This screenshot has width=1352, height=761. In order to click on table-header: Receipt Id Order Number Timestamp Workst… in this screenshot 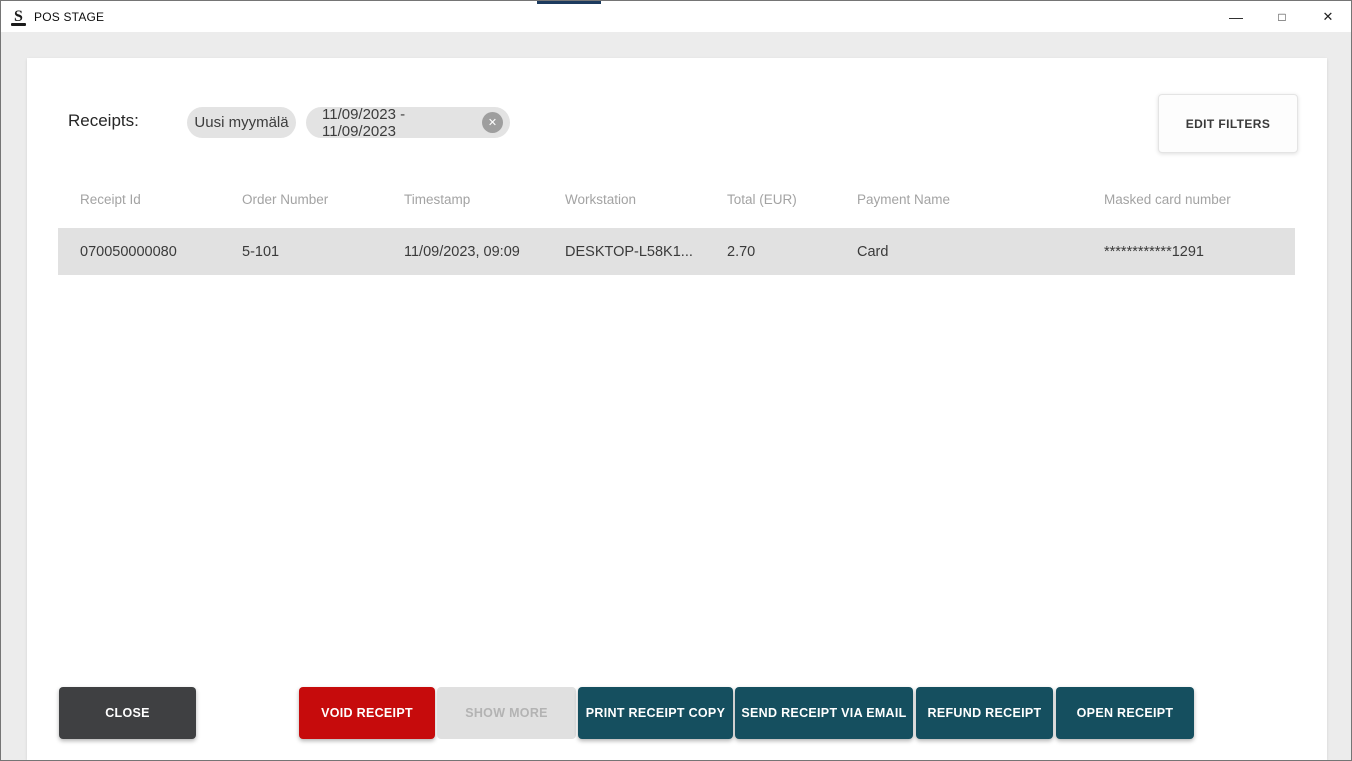, I will do `click(676, 199)`.